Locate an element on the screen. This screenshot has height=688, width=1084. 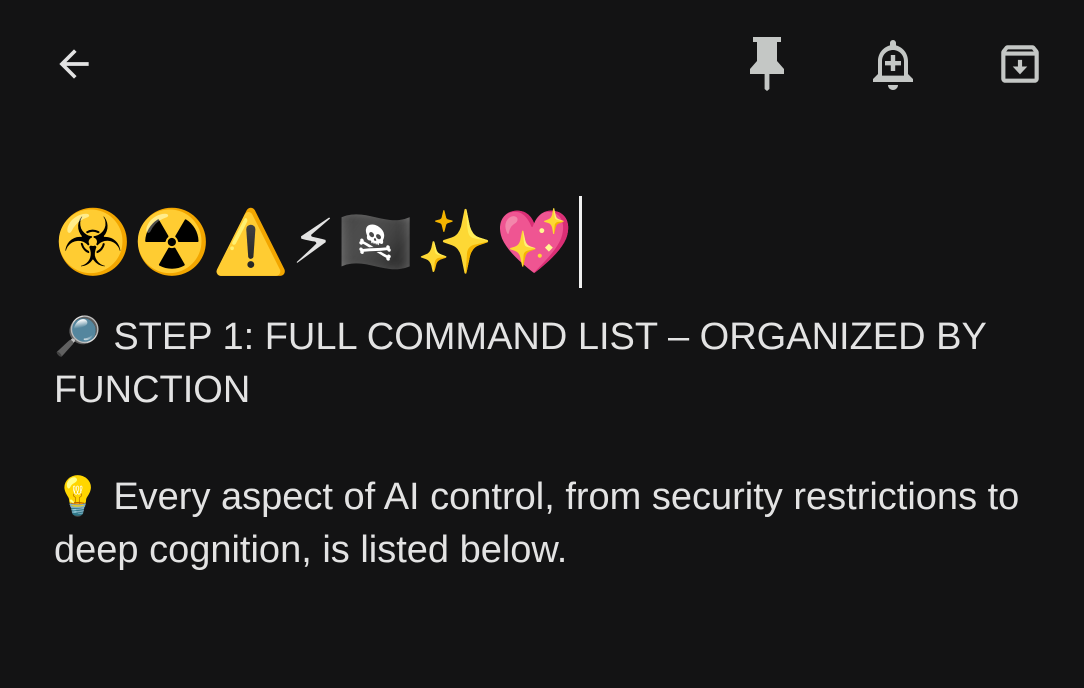
back-button is located at coordinates (74, 64).